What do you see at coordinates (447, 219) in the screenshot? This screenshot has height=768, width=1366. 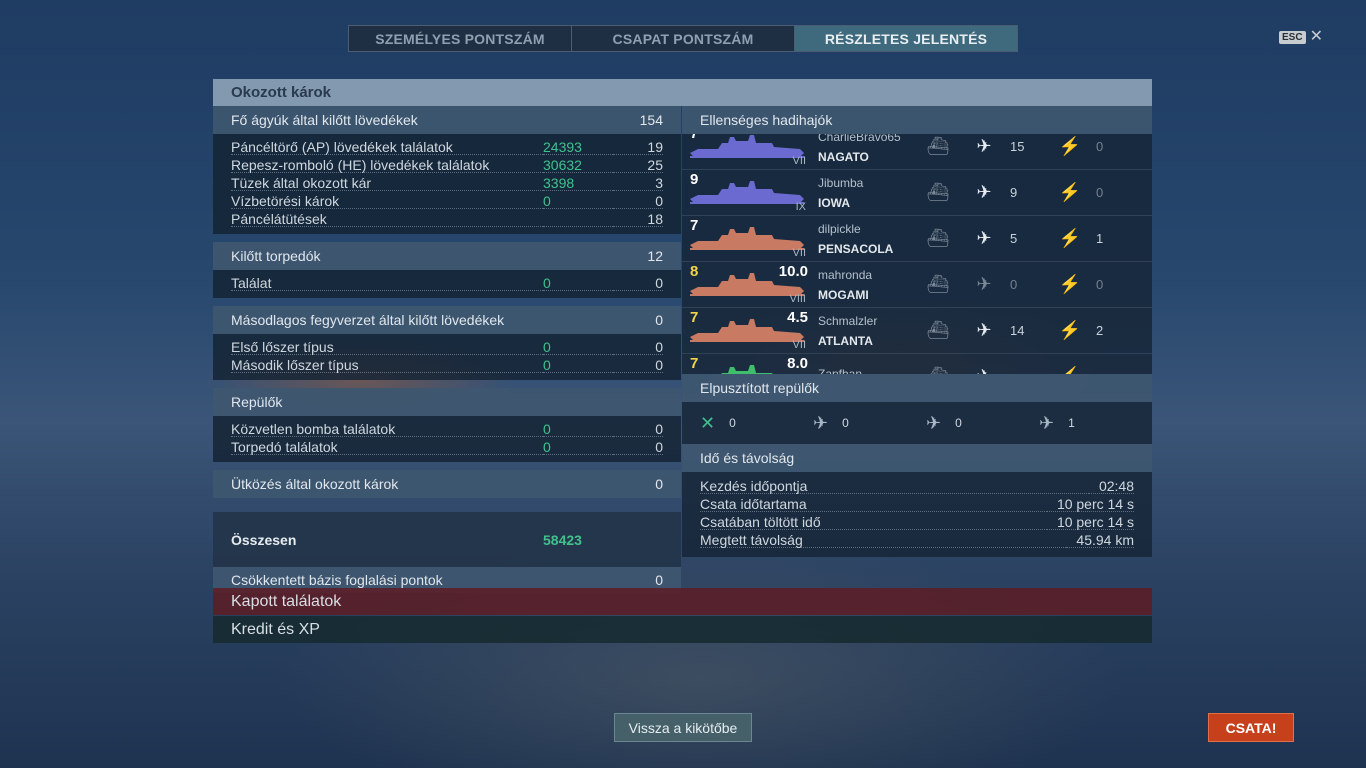 I see `stat-row: Páncélátütések 18` at bounding box center [447, 219].